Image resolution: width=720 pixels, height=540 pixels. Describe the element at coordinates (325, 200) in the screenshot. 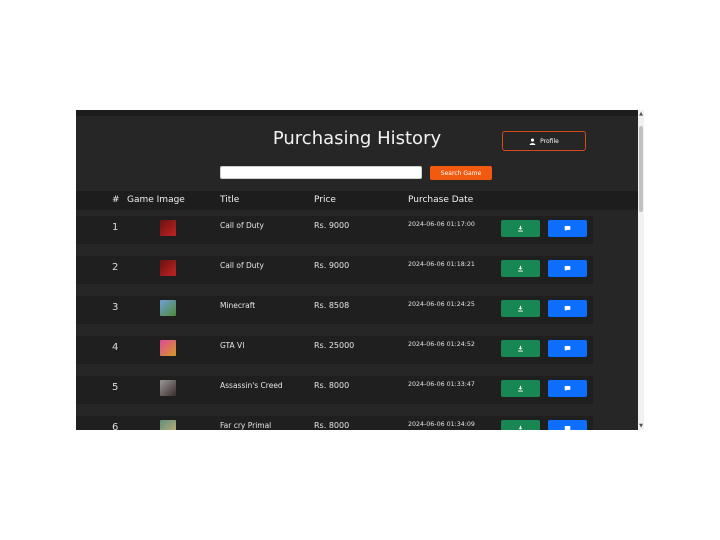

I see `col-price: Price` at that location.